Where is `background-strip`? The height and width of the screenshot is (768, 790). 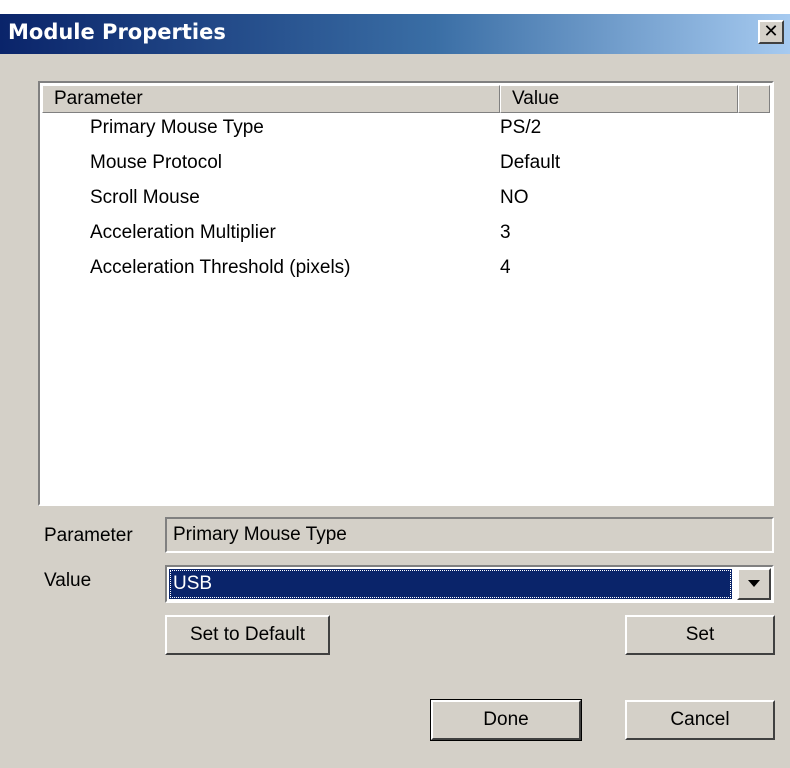 background-strip is located at coordinates (395, 7).